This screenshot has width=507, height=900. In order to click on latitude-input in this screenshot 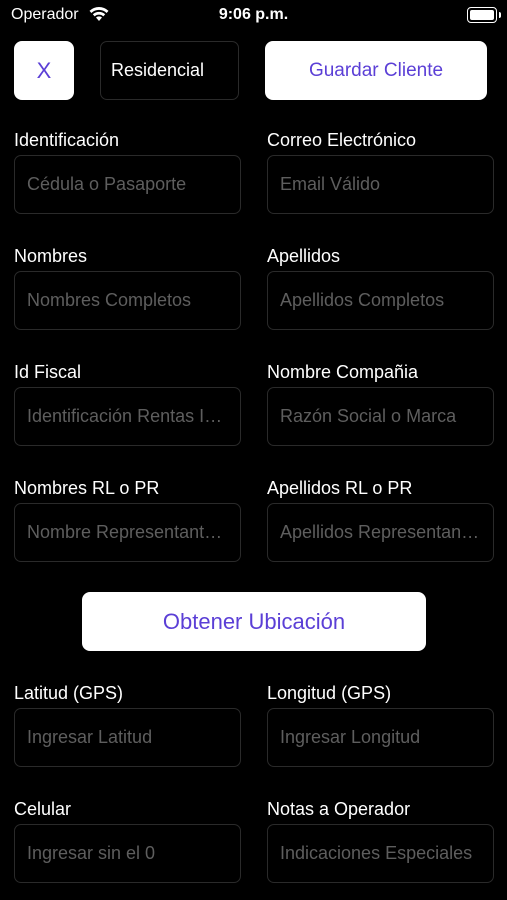, I will do `click(128, 737)`.